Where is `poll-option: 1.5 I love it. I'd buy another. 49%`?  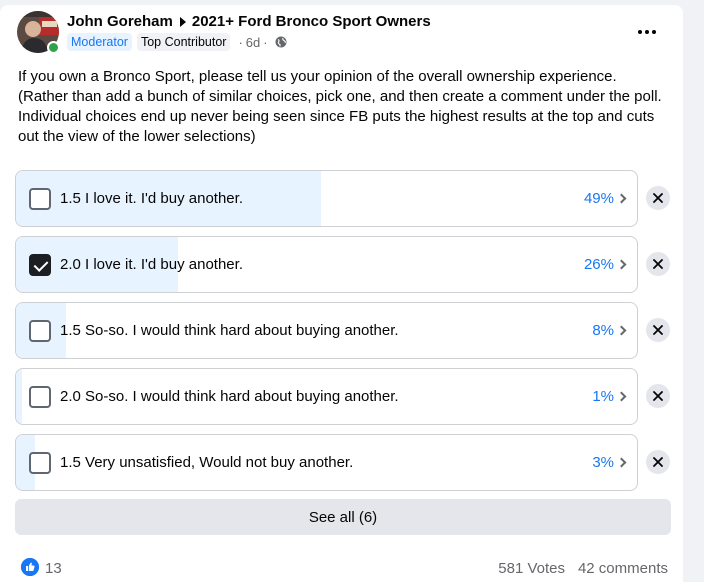
poll-option: 1.5 I love it. I'd buy another. 49% is located at coordinates (326, 198).